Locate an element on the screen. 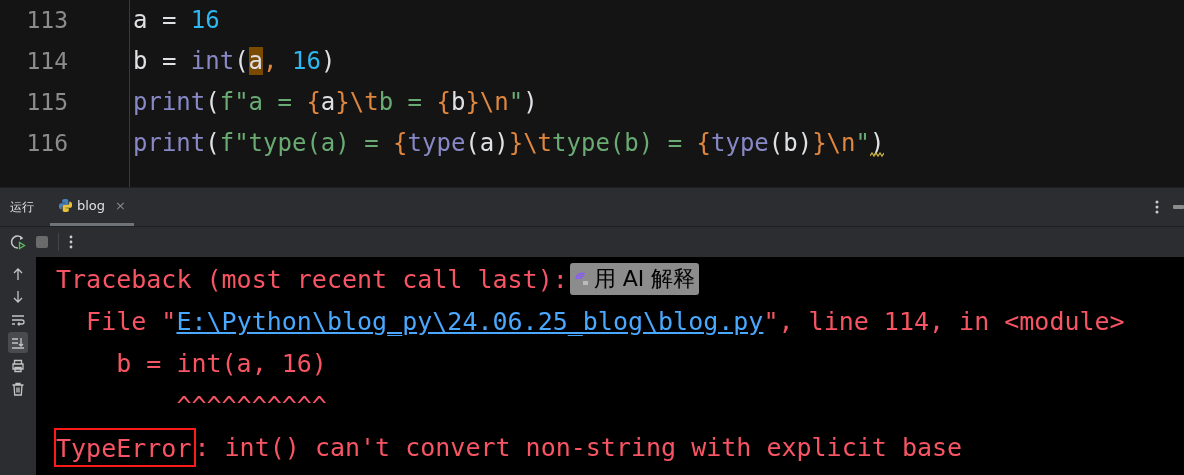  code-line: print(f"a = {a}\tb = {b}\n") is located at coordinates (335, 102).